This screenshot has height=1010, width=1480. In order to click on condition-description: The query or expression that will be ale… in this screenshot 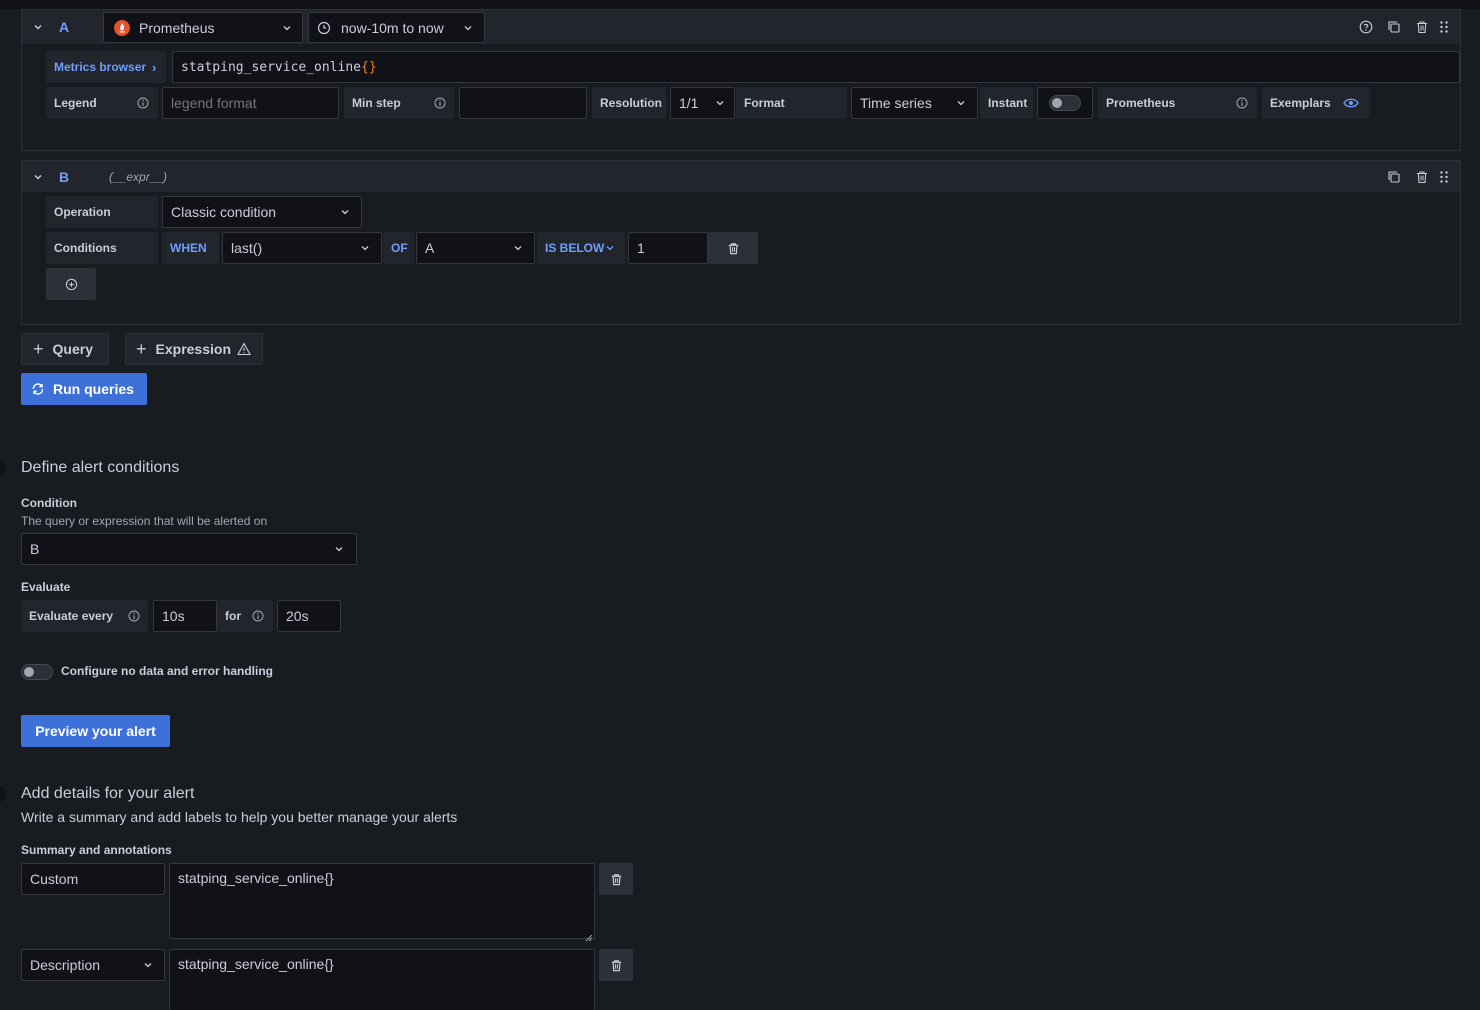, I will do `click(144, 521)`.